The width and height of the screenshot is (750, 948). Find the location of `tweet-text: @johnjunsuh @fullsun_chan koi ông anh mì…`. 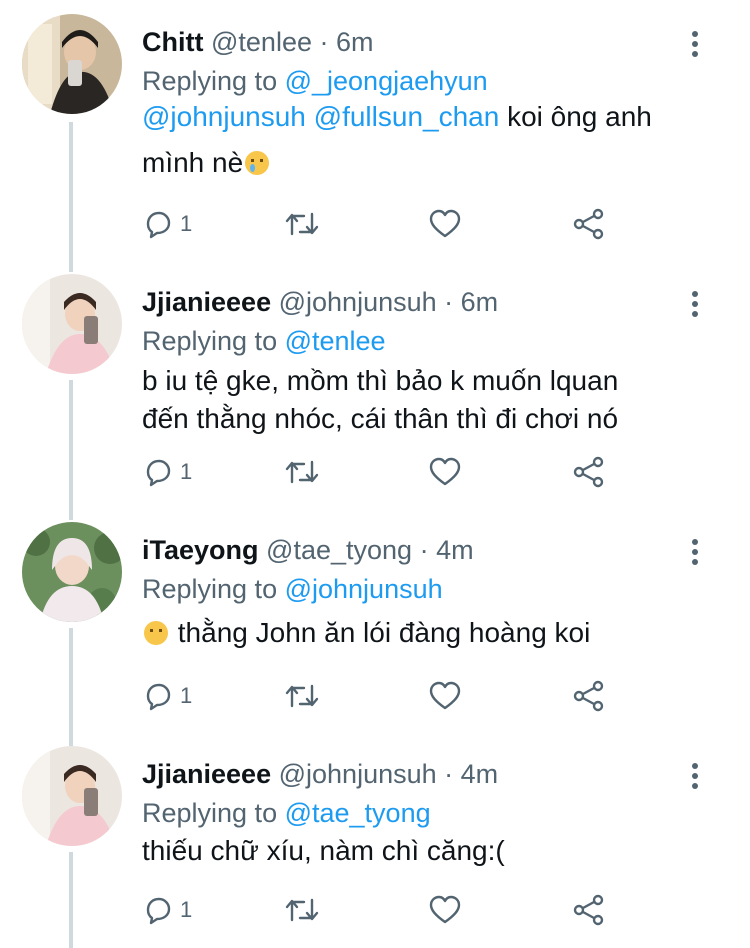

tweet-text: @johnjunsuh @fullsun_chan koi ông anh mì… is located at coordinates (437, 140).